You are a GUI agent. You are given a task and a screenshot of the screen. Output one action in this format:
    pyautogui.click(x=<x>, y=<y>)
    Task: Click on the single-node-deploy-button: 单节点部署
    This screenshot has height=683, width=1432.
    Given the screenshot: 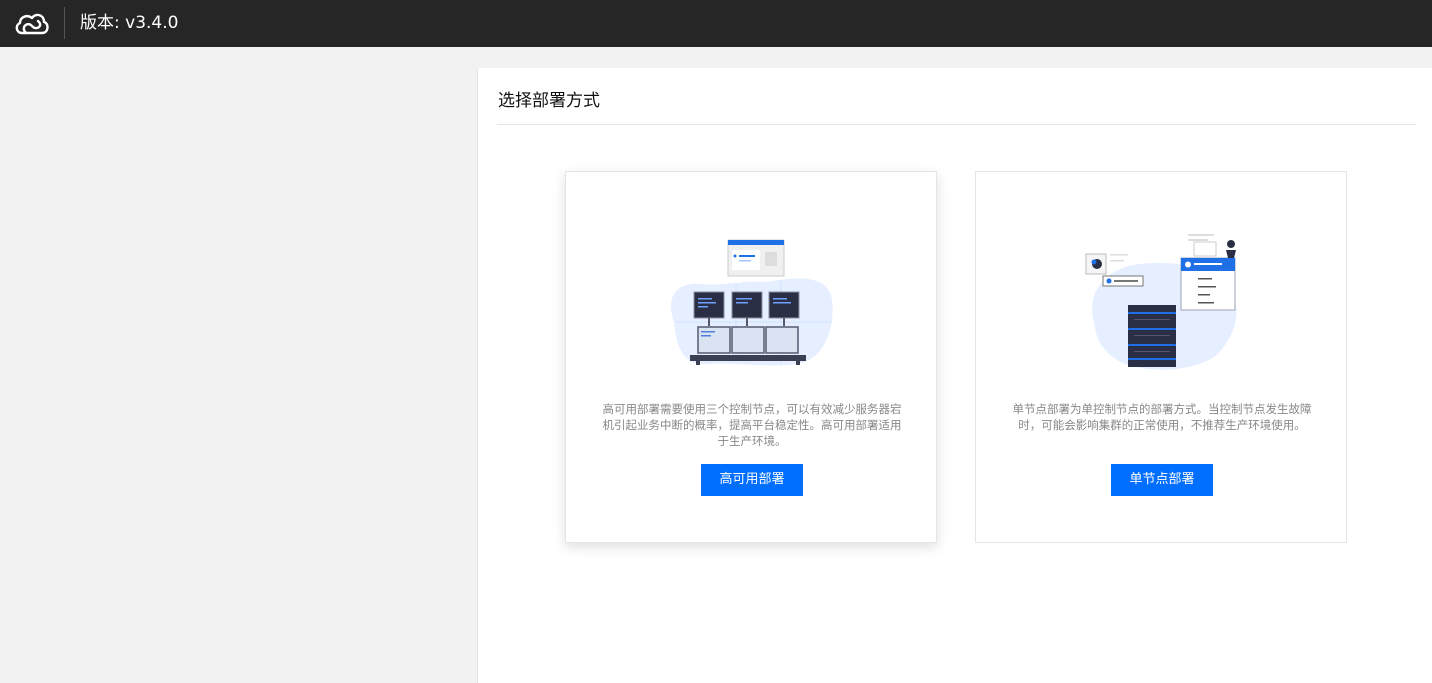 What is the action you would take?
    pyautogui.click(x=1162, y=480)
    